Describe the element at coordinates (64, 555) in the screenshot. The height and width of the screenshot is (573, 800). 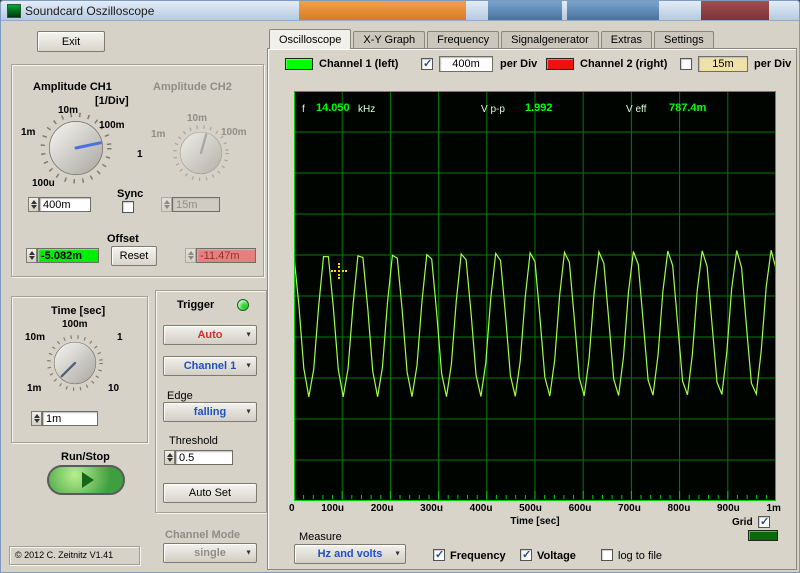
I see `copyright-text: © 2012 C. Zeitnitz V1.41` at that location.